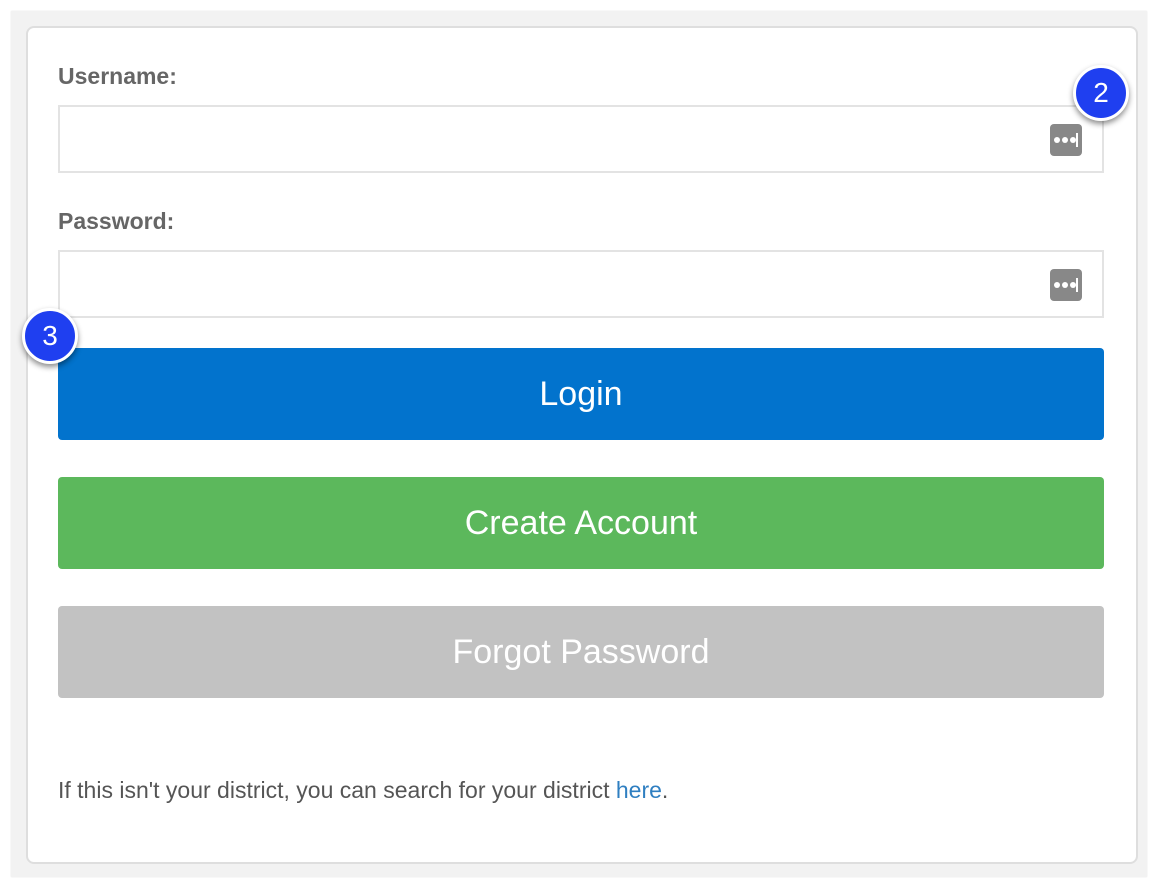 Image resolution: width=1158 pixels, height=888 pixels. What do you see at coordinates (1101, 93) in the screenshot?
I see `step-badge-2: 2` at bounding box center [1101, 93].